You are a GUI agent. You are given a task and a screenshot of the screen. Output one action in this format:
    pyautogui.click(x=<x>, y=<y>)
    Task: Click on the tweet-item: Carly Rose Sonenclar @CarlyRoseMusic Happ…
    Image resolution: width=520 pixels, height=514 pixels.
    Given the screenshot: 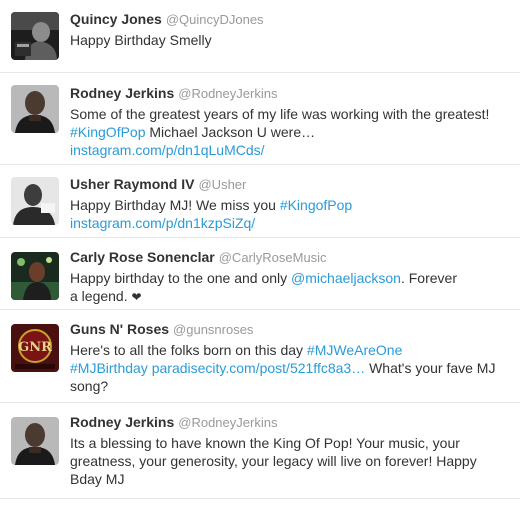 What is the action you would take?
    pyautogui.click(x=260, y=274)
    